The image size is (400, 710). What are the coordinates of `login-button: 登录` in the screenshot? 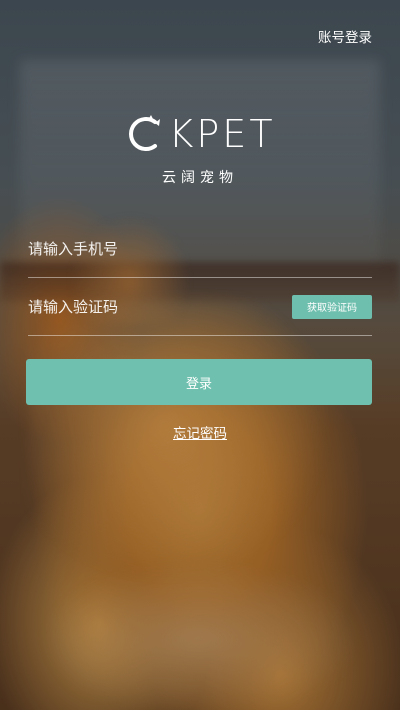 It's located at (199, 382).